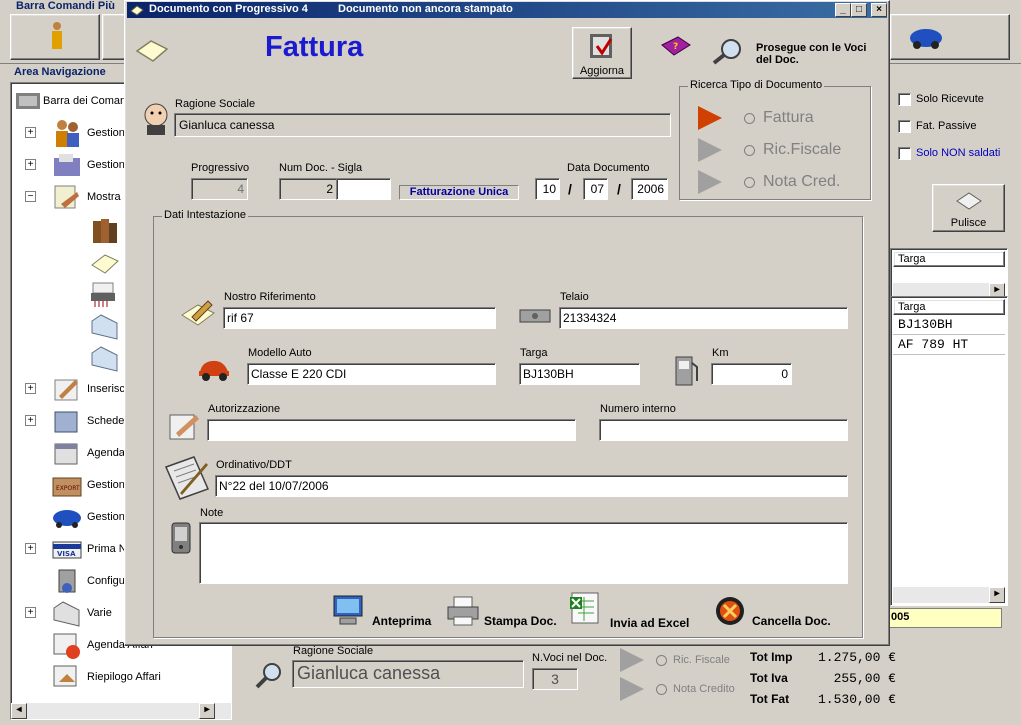 The height and width of the screenshot is (725, 1021). Describe the element at coordinates (574, 297) in the screenshot. I see `telaio-label: Telaio` at that location.